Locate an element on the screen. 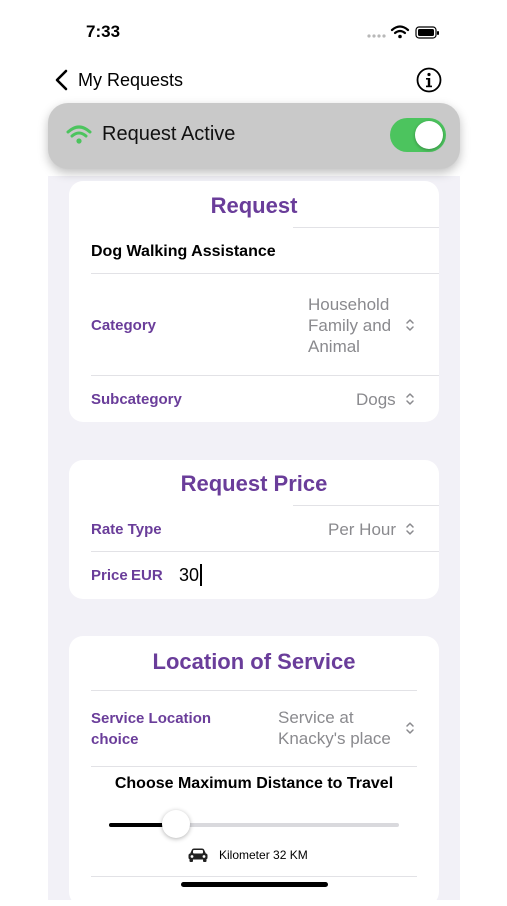  wifi-status-icon is located at coordinates (400, 32).